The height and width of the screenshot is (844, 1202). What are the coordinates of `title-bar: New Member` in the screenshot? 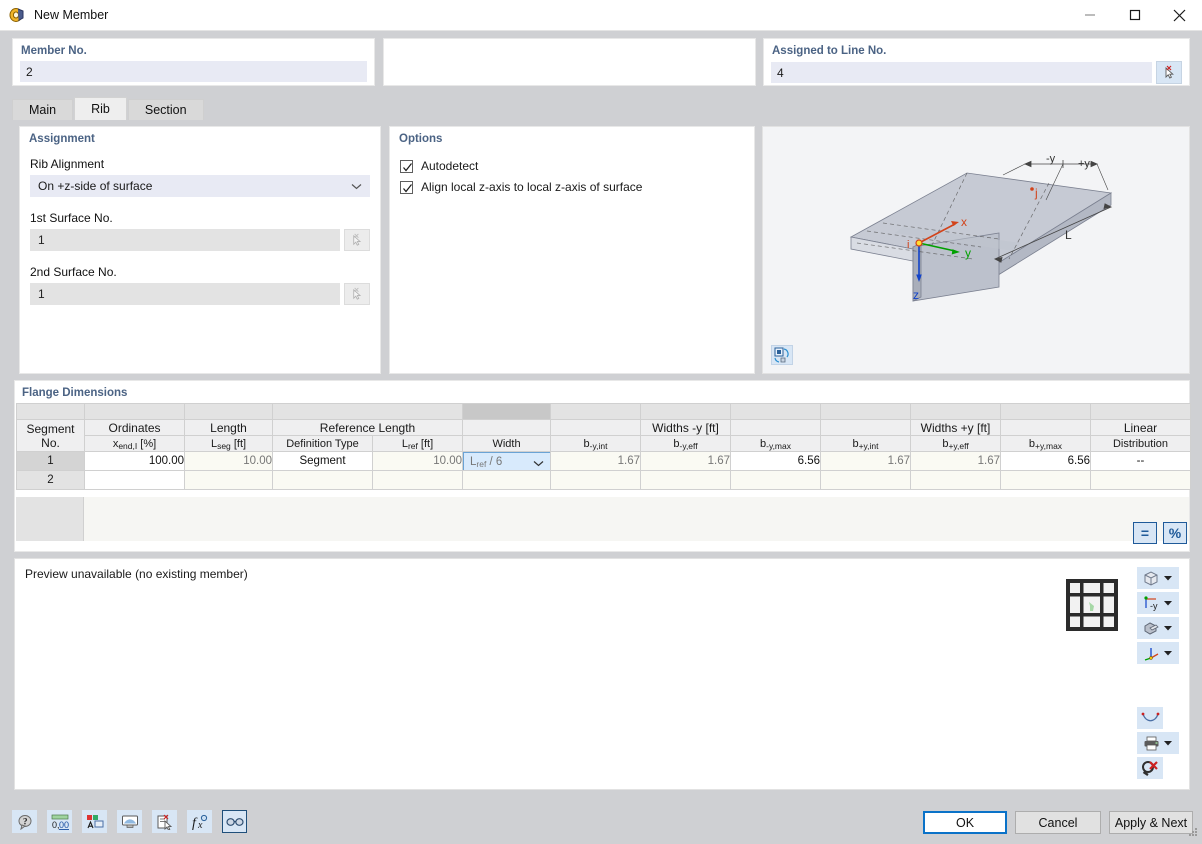 It's located at (601, 15).